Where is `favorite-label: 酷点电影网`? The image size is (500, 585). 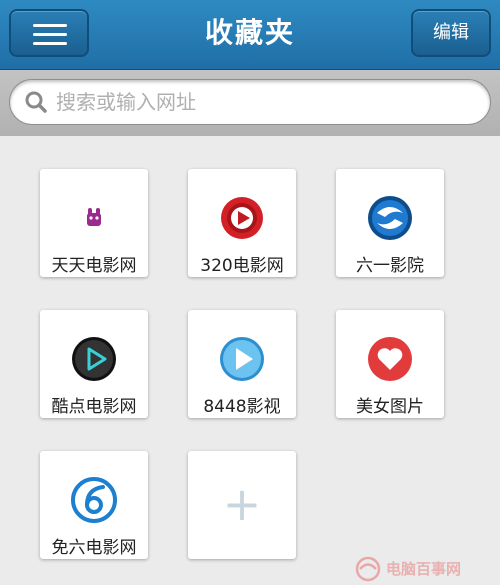 favorite-label: 酷点电影网 is located at coordinates (94, 407).